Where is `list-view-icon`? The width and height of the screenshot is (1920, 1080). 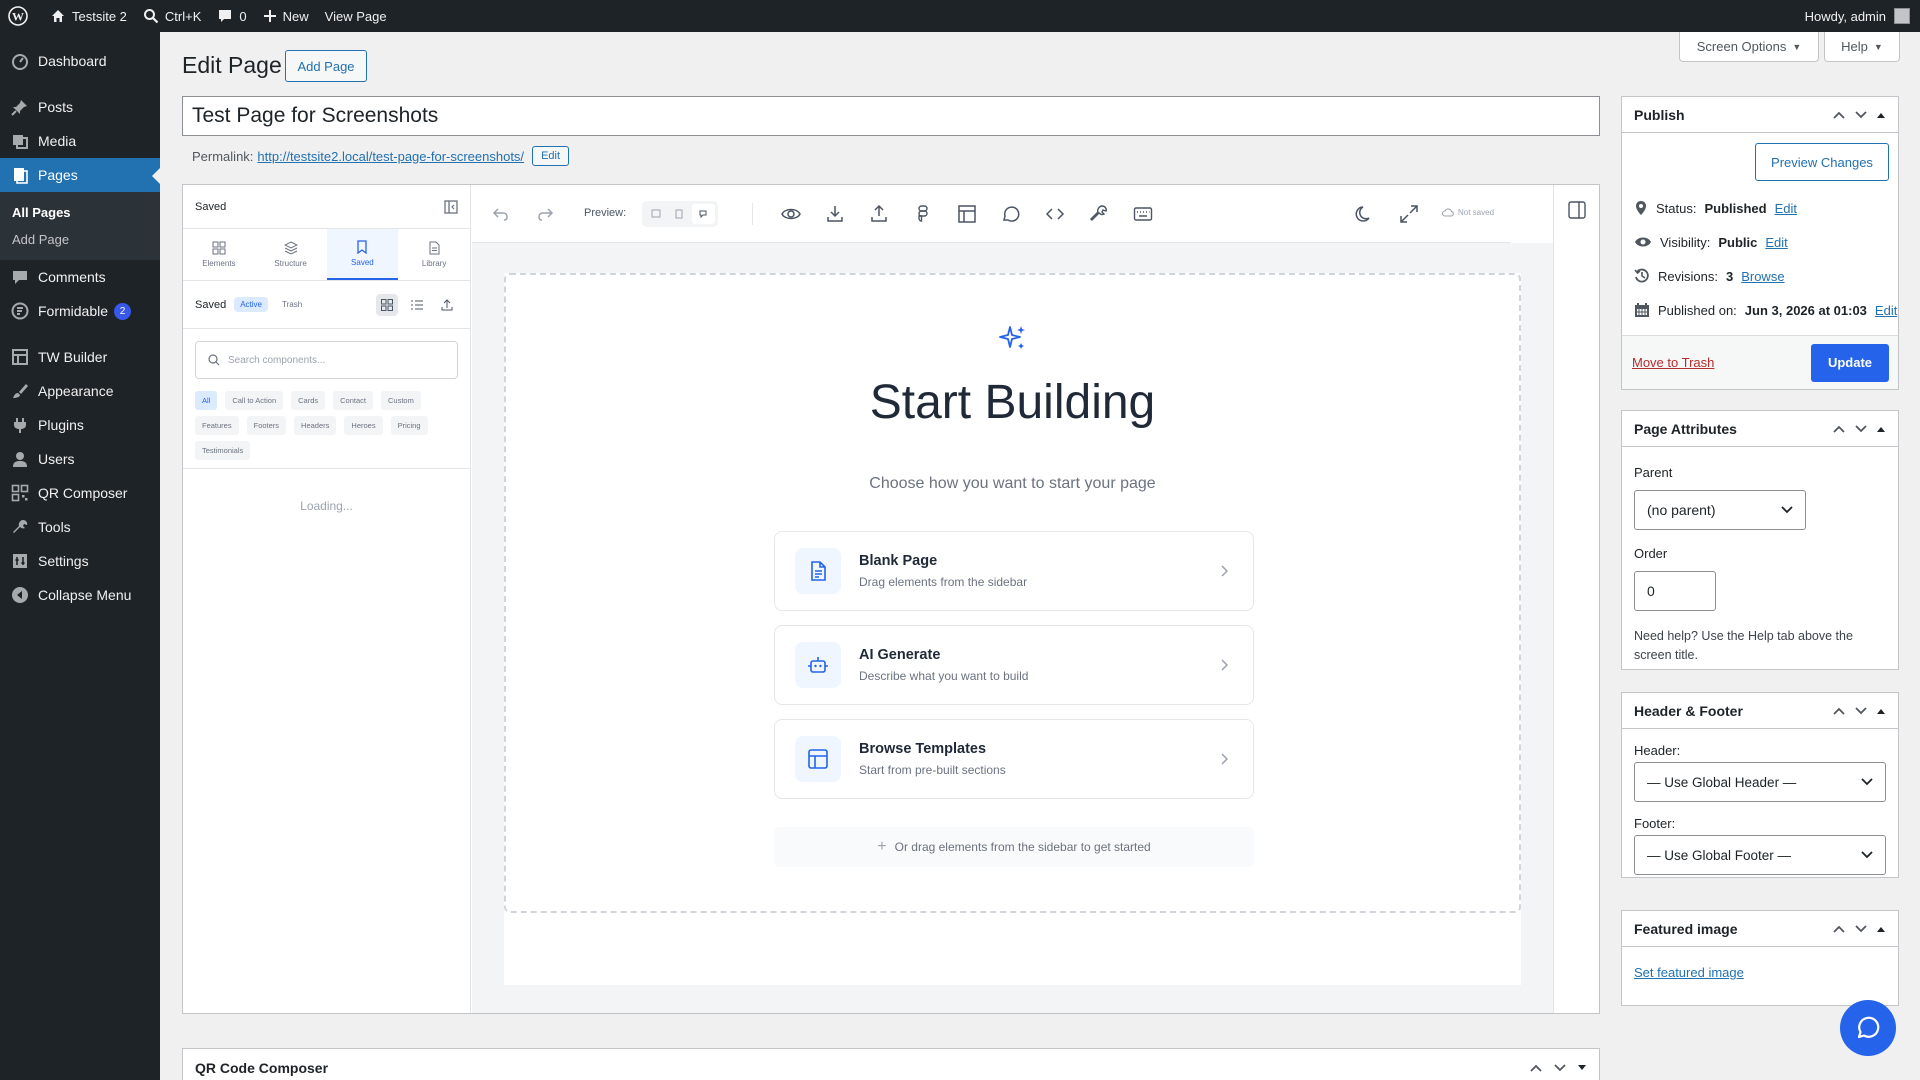 list-view-icon is located at coordinates (417, 305).